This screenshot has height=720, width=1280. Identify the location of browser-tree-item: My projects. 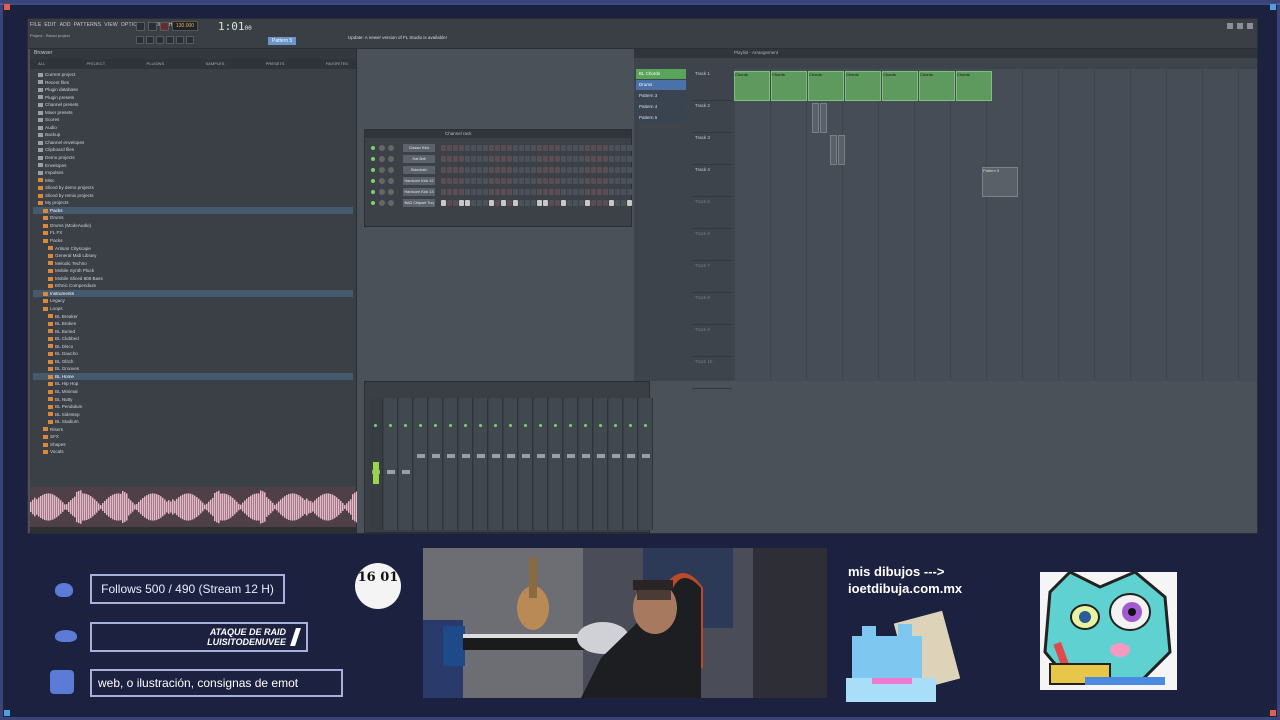
(193, 203).